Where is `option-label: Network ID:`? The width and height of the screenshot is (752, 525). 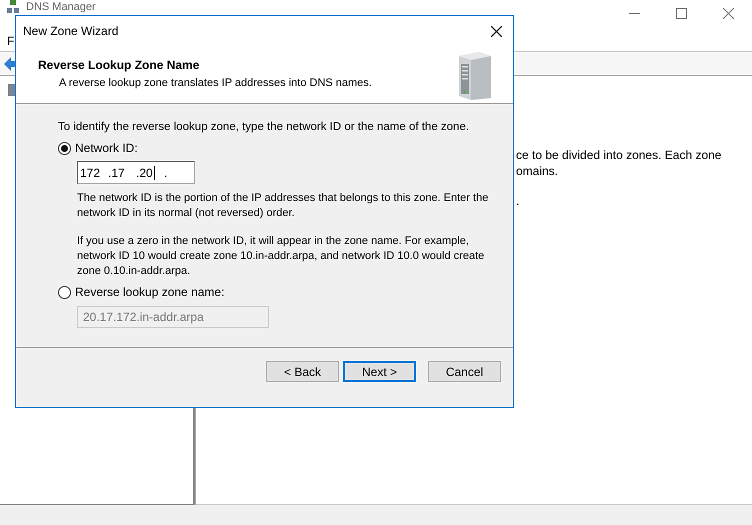
option-label: Network ID: is located at coordinates (106, 148).